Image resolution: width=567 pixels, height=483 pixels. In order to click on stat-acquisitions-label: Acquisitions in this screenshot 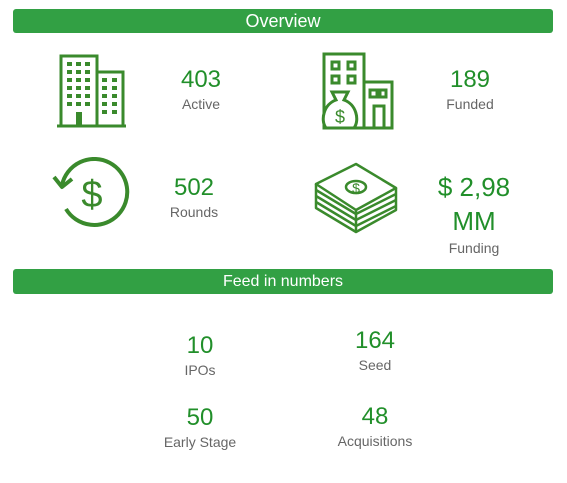, I will do `click(375, 441)`.